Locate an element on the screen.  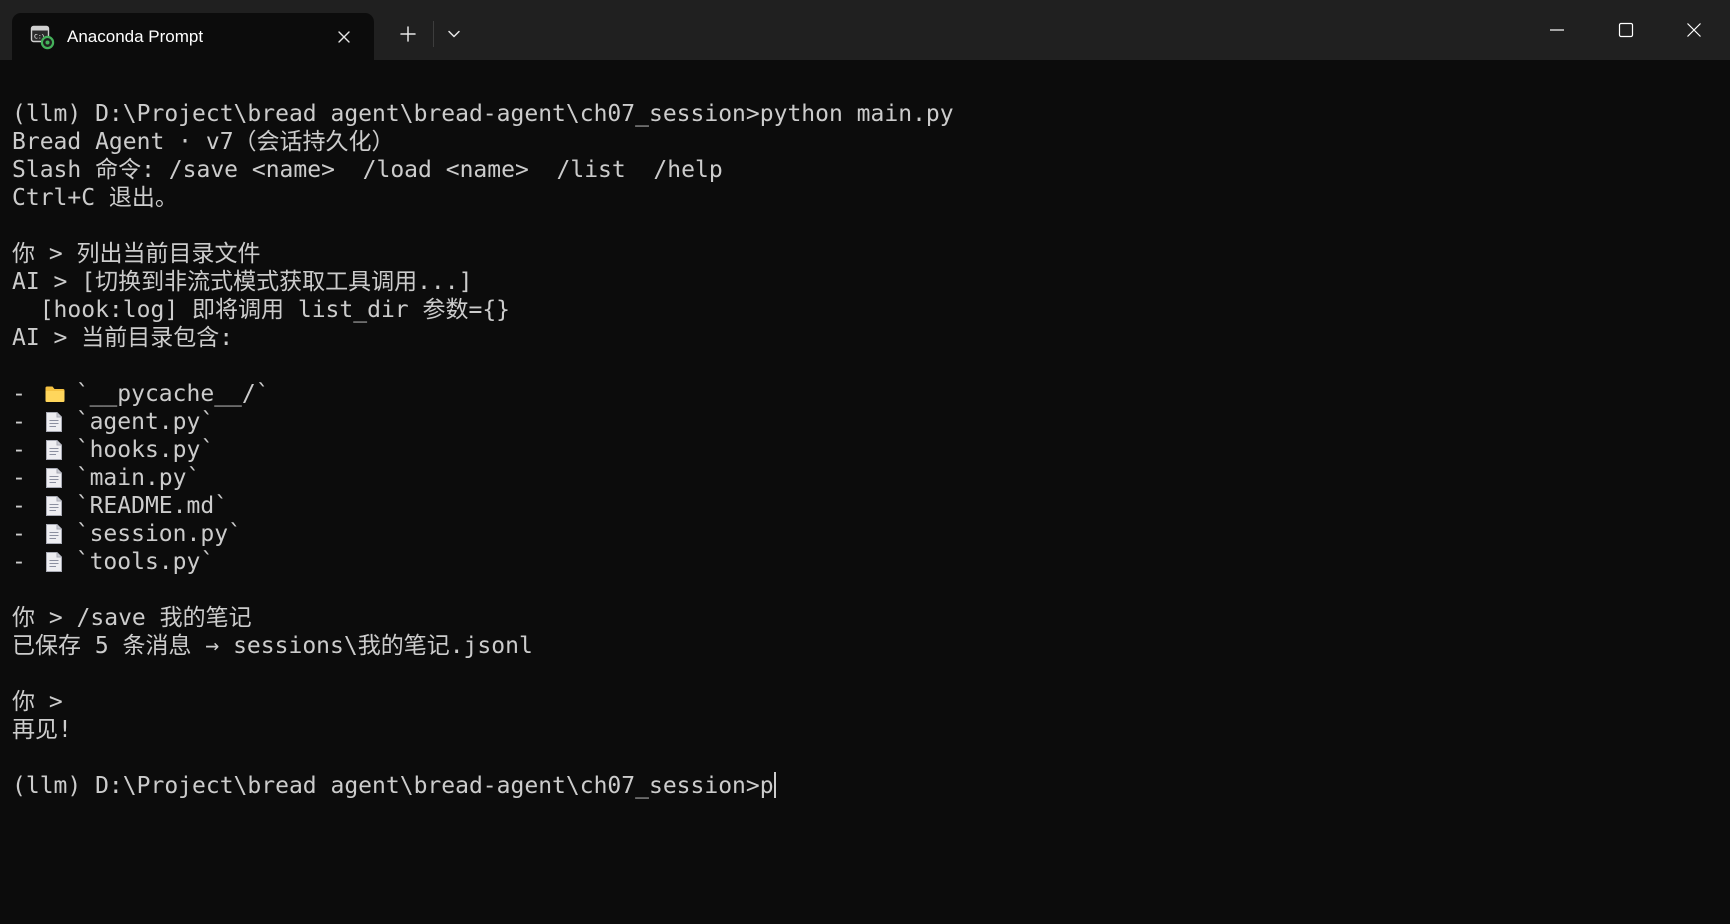
plus-icon is located at coordinates (408, 34).